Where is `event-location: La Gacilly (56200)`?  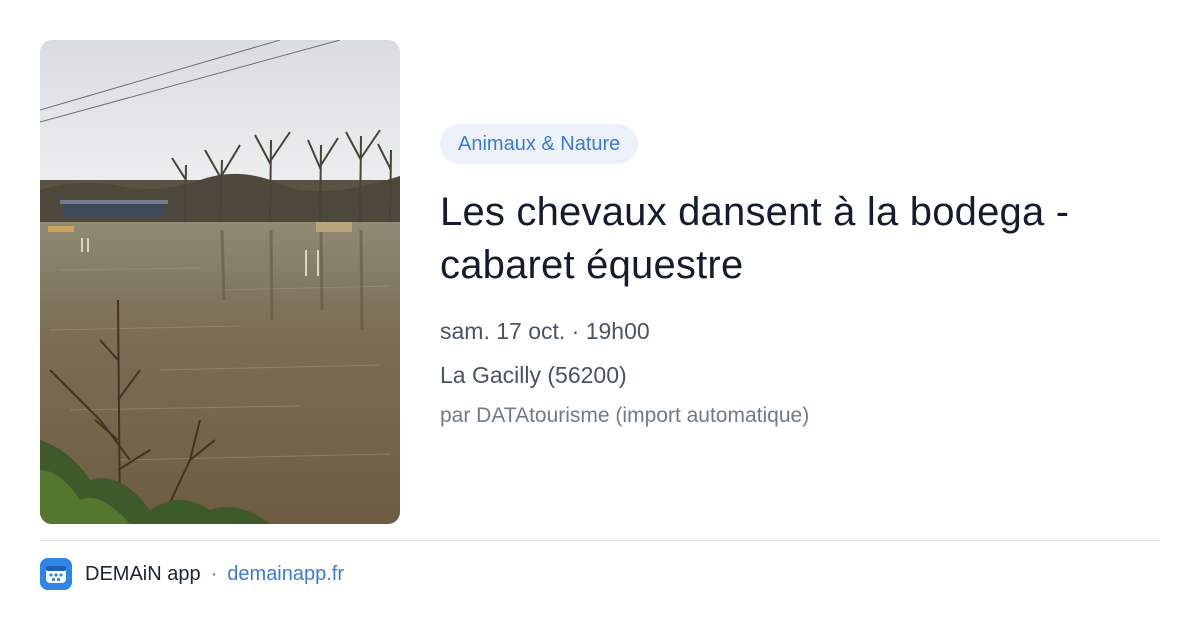
event-location: La Gacilly (56200) is located at coordinates (533, 375).